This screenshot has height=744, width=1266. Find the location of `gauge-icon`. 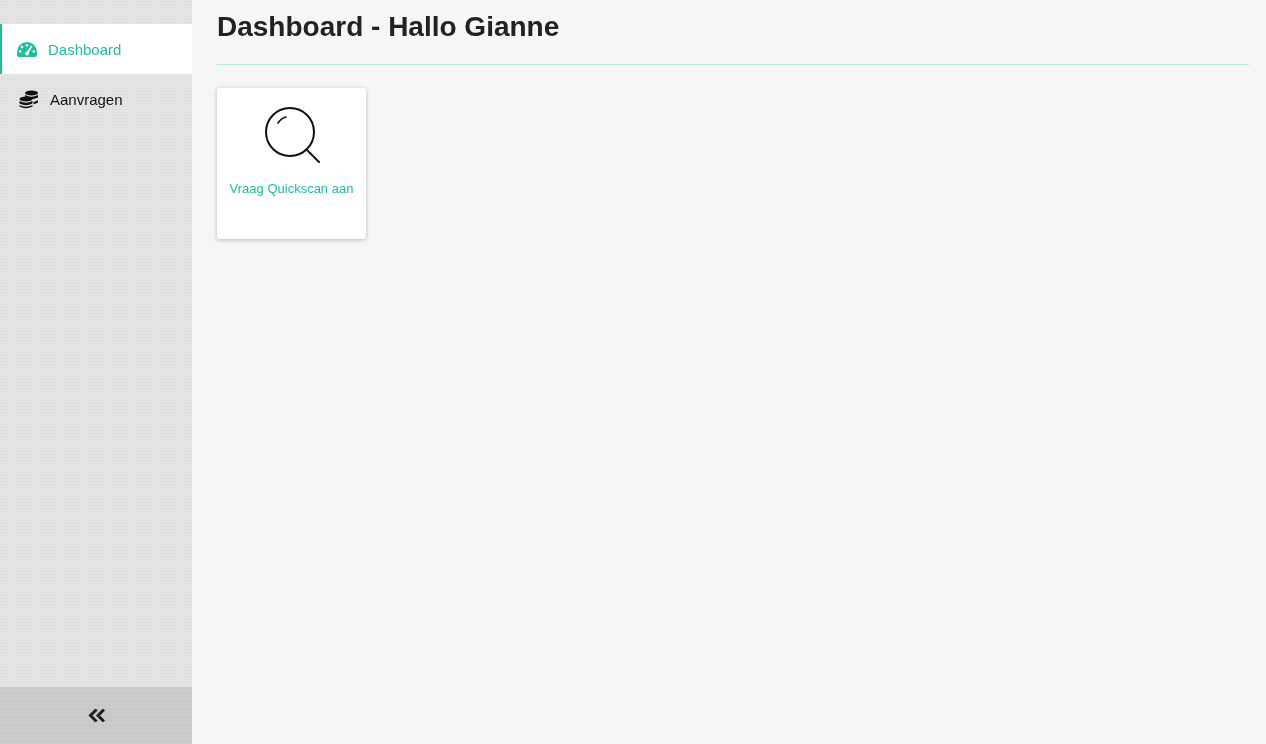

gauge-icon is located at coordinates (27, 49).